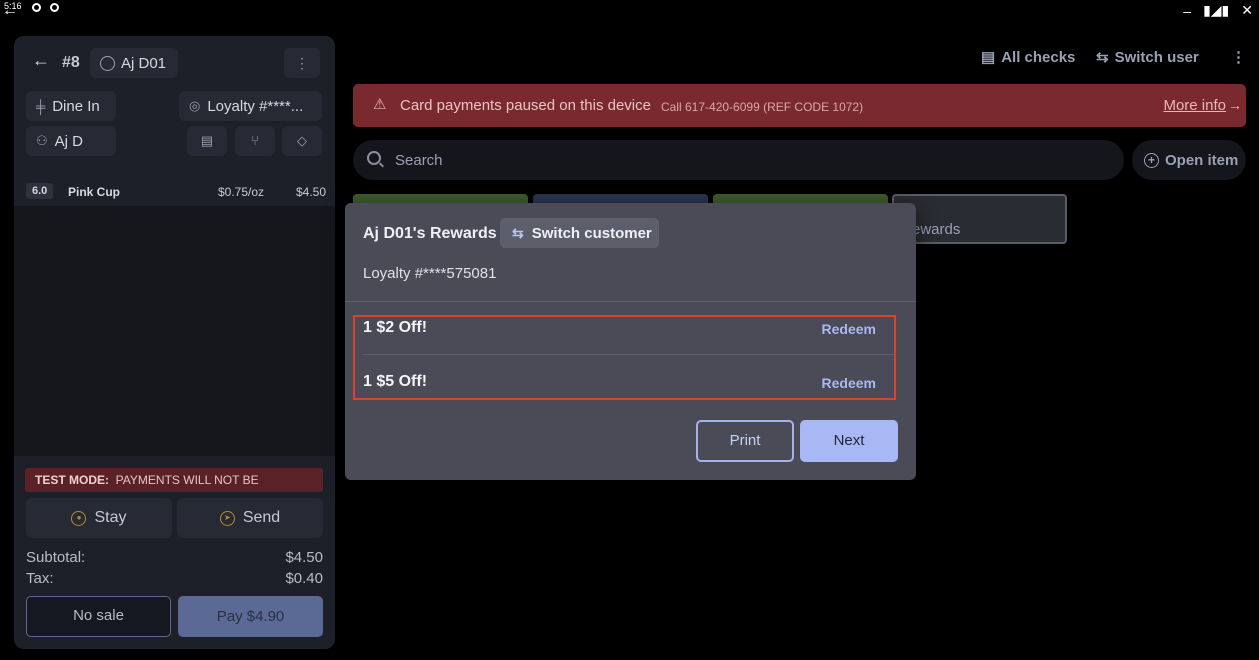 This screenshot has height=660, width=1259. I want to click on split-icon: ⑂, so click(255, 141).